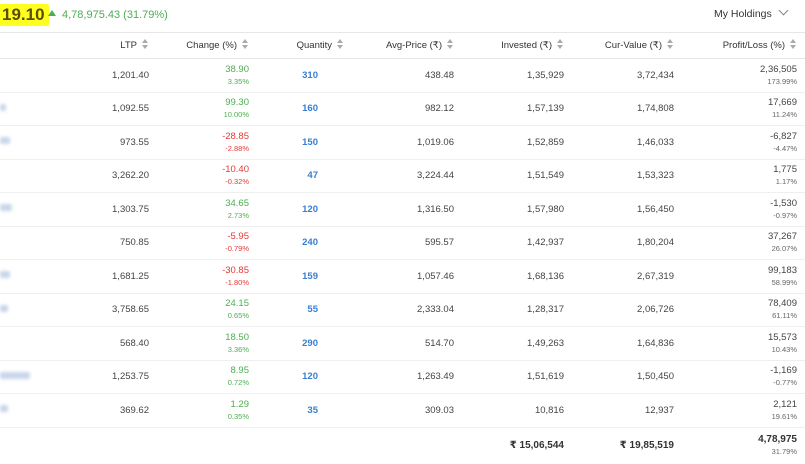 The width and height of the screenshot is (805, 464). I want to click on col-cur-value: Cur-Value (₹), so click(627, 45).